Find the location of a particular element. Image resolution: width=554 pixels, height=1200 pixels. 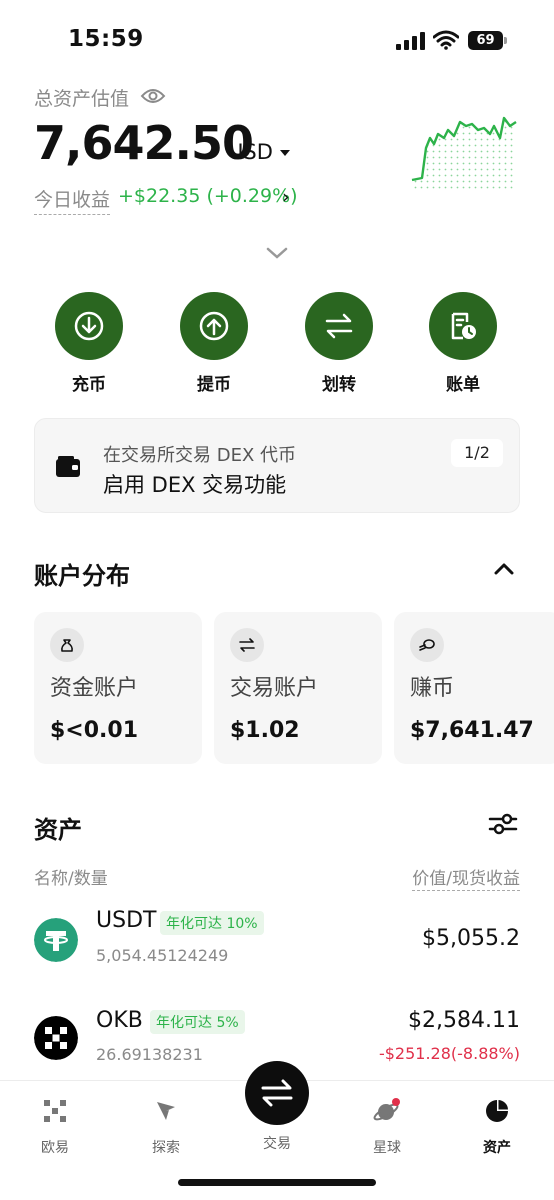

bill-label: 账单 is located at coordinates (463, 385).